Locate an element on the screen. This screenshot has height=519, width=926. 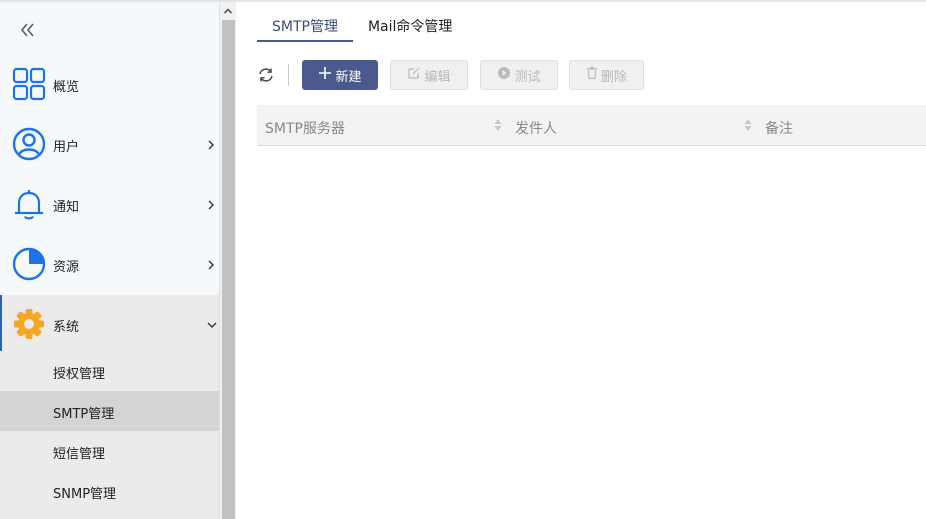
test-icon is located at coordinates (504, 75).